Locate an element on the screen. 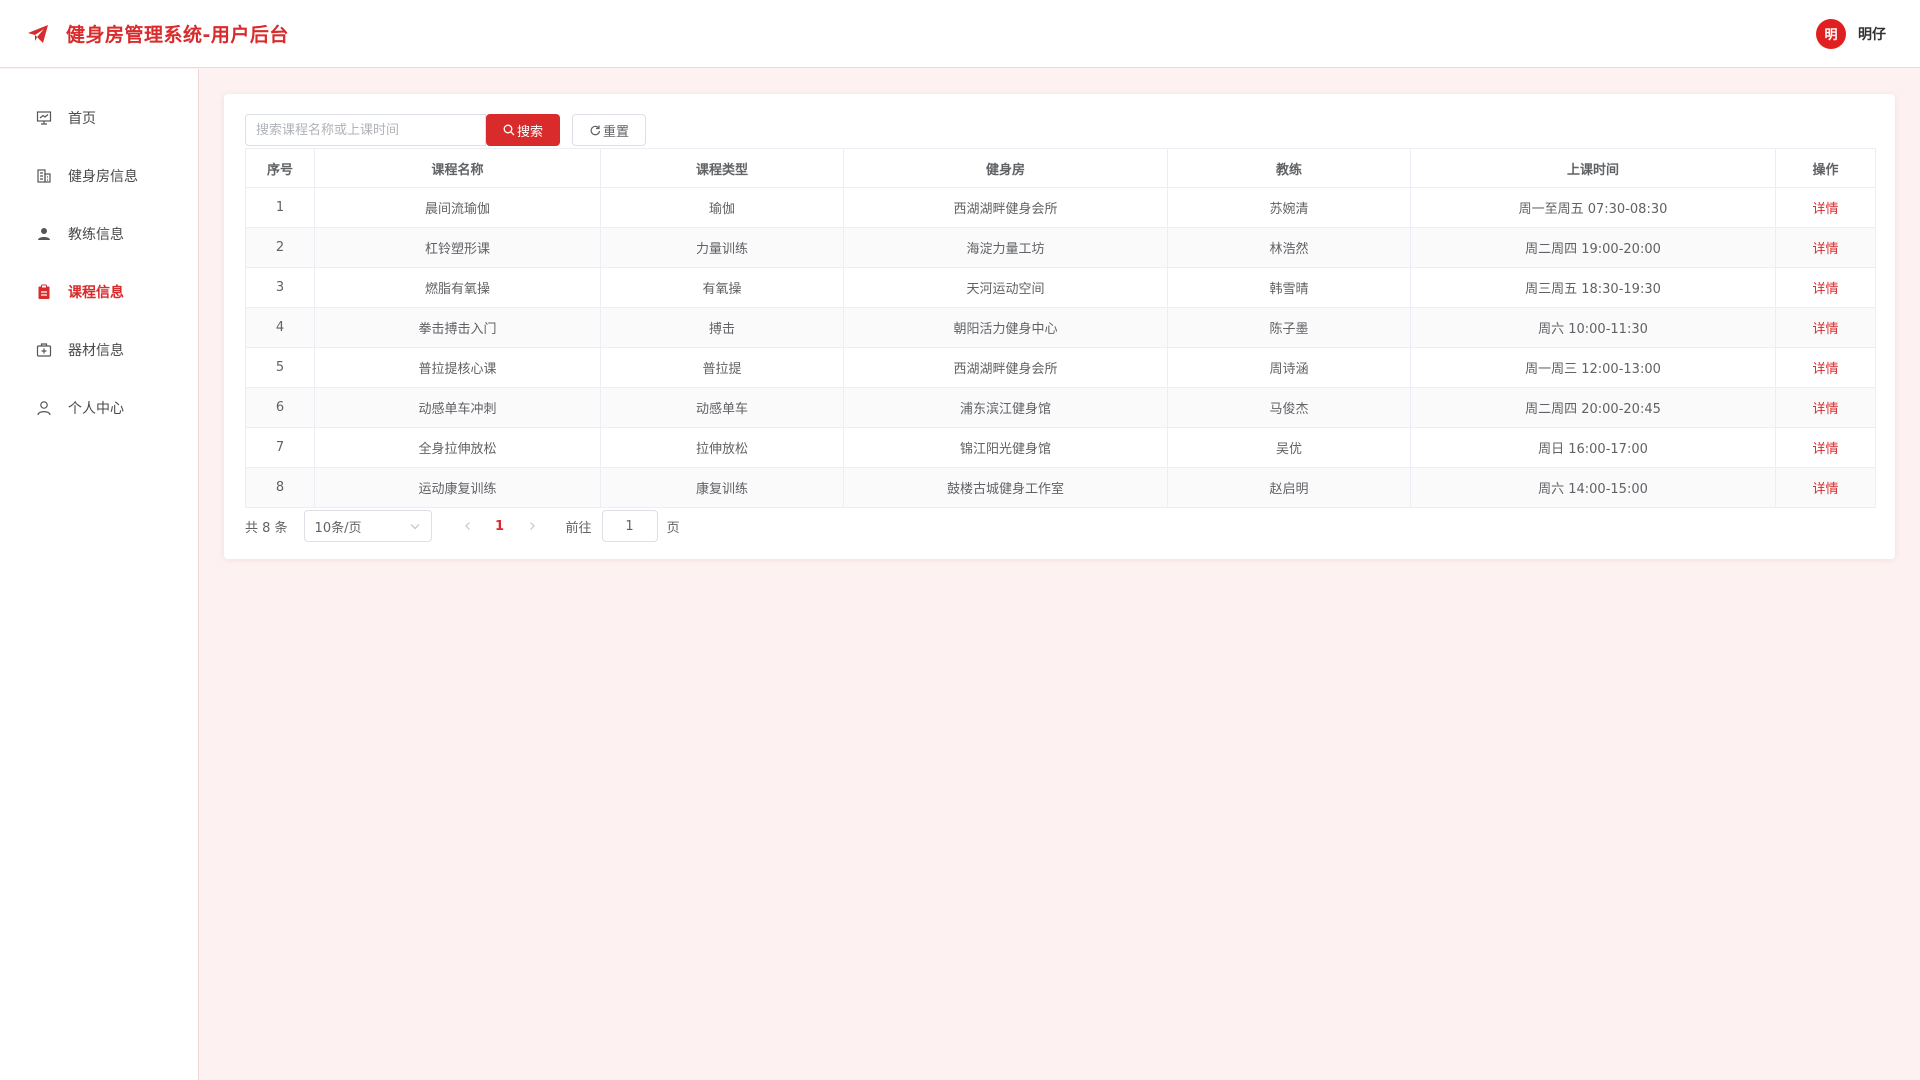 The image size is (1920, 1080). table-cell: 天河运动空间 is located at coordinates (1005, 287).